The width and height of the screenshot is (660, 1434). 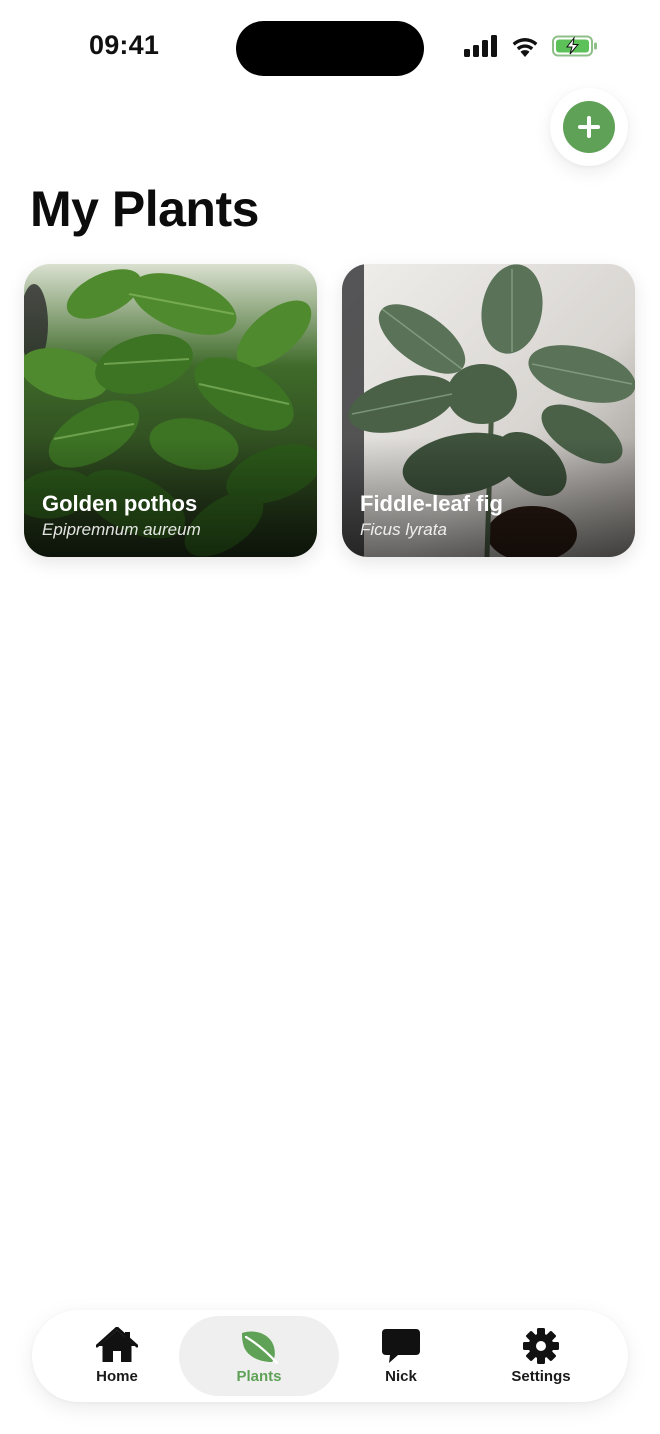 I want to click on cellular-signal-icon, so click(x=480, y=46).